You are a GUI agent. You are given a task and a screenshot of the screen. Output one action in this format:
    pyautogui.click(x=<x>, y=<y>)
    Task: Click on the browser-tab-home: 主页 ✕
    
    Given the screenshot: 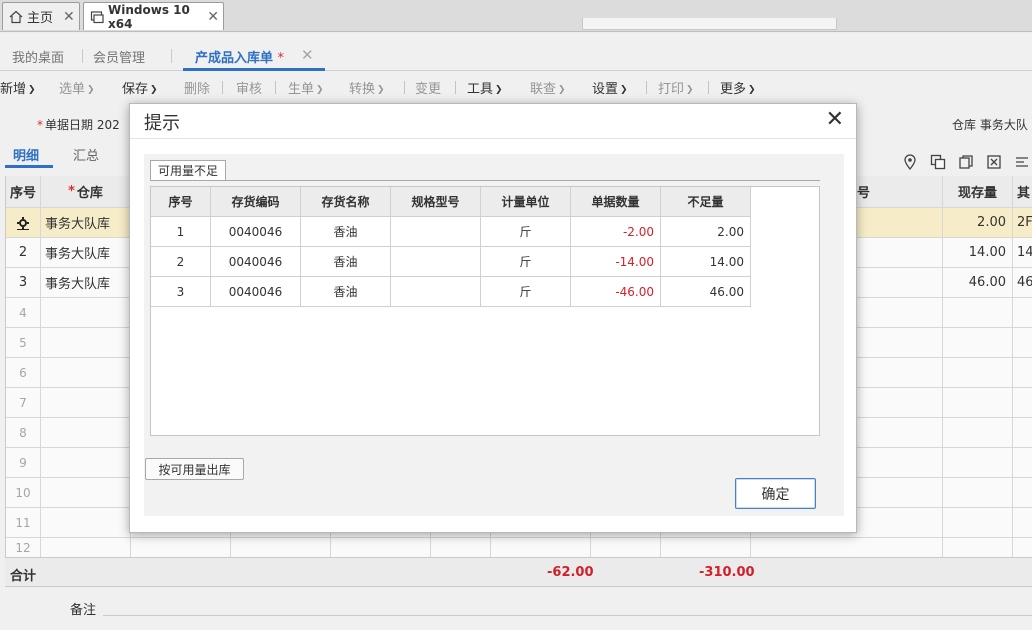 What is the action you would take?
    pyautogui.click(x=41, y=16)
    